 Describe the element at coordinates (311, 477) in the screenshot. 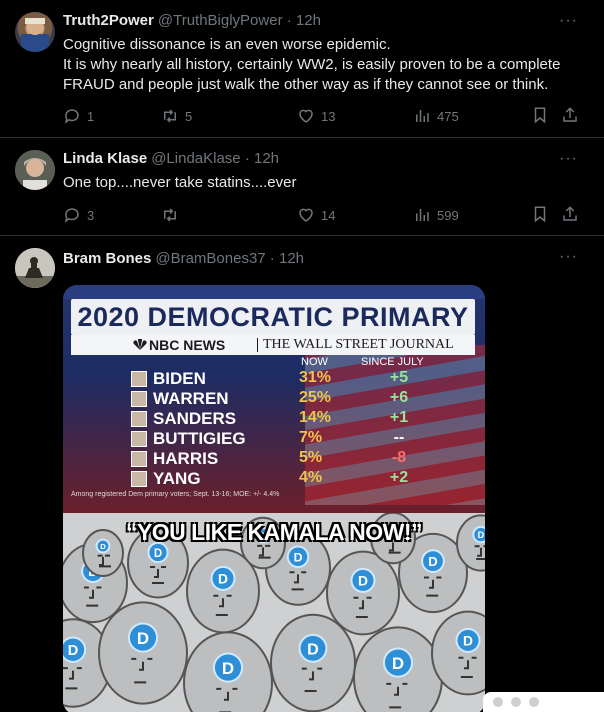

I see `candidate-now: 4%` at that location.